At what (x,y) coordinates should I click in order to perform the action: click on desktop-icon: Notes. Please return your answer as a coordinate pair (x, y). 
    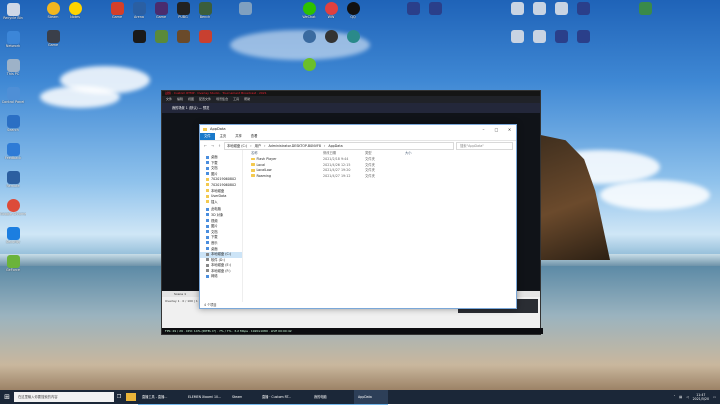
    Looking at the image, I should click on (75, 17).